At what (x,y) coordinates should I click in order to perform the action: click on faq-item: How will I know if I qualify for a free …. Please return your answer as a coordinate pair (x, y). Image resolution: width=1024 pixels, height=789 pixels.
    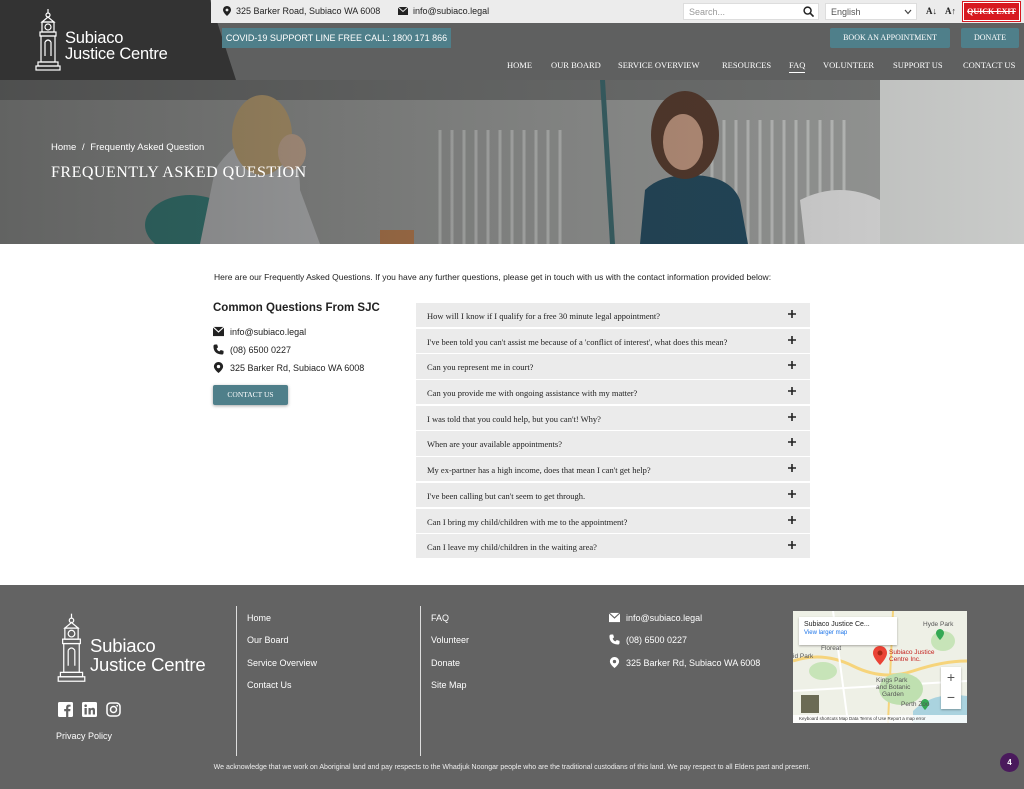
    Looking at the image, I should click on (613, 315).